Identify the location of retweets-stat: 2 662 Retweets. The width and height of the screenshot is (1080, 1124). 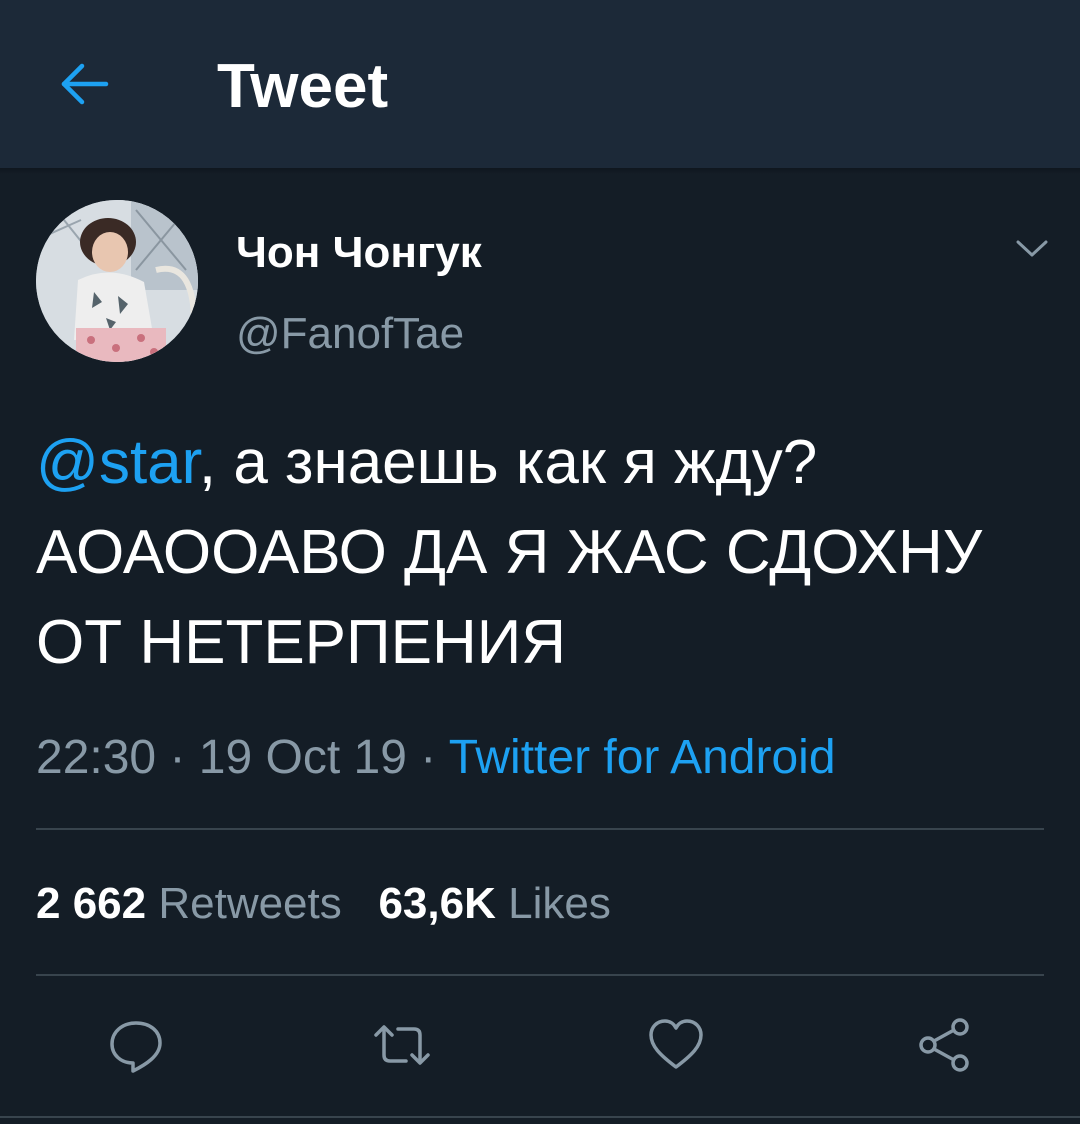
(189, 903).